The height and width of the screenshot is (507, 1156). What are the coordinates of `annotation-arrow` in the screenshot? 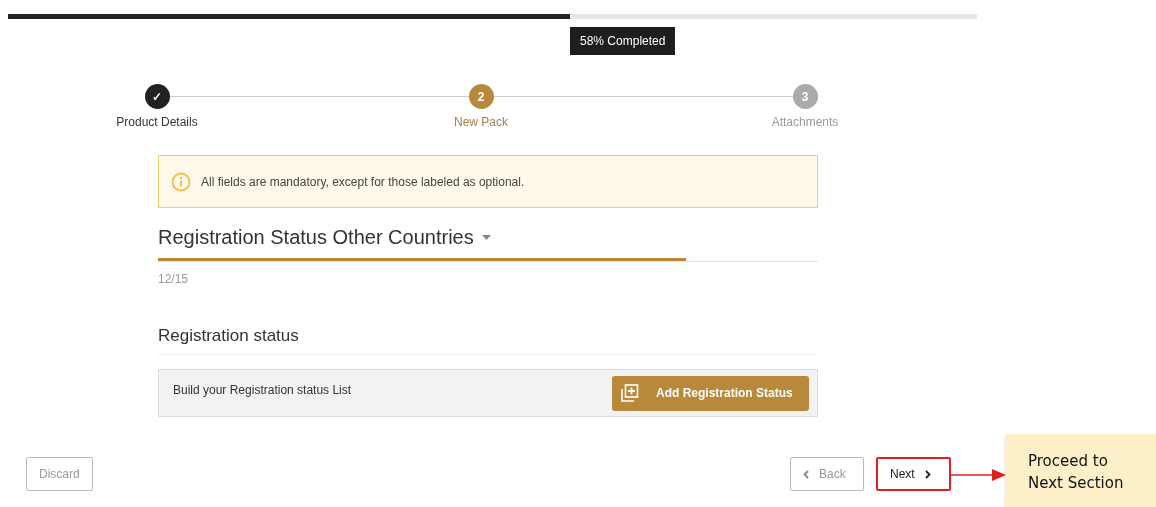 It's located at (978, 475).